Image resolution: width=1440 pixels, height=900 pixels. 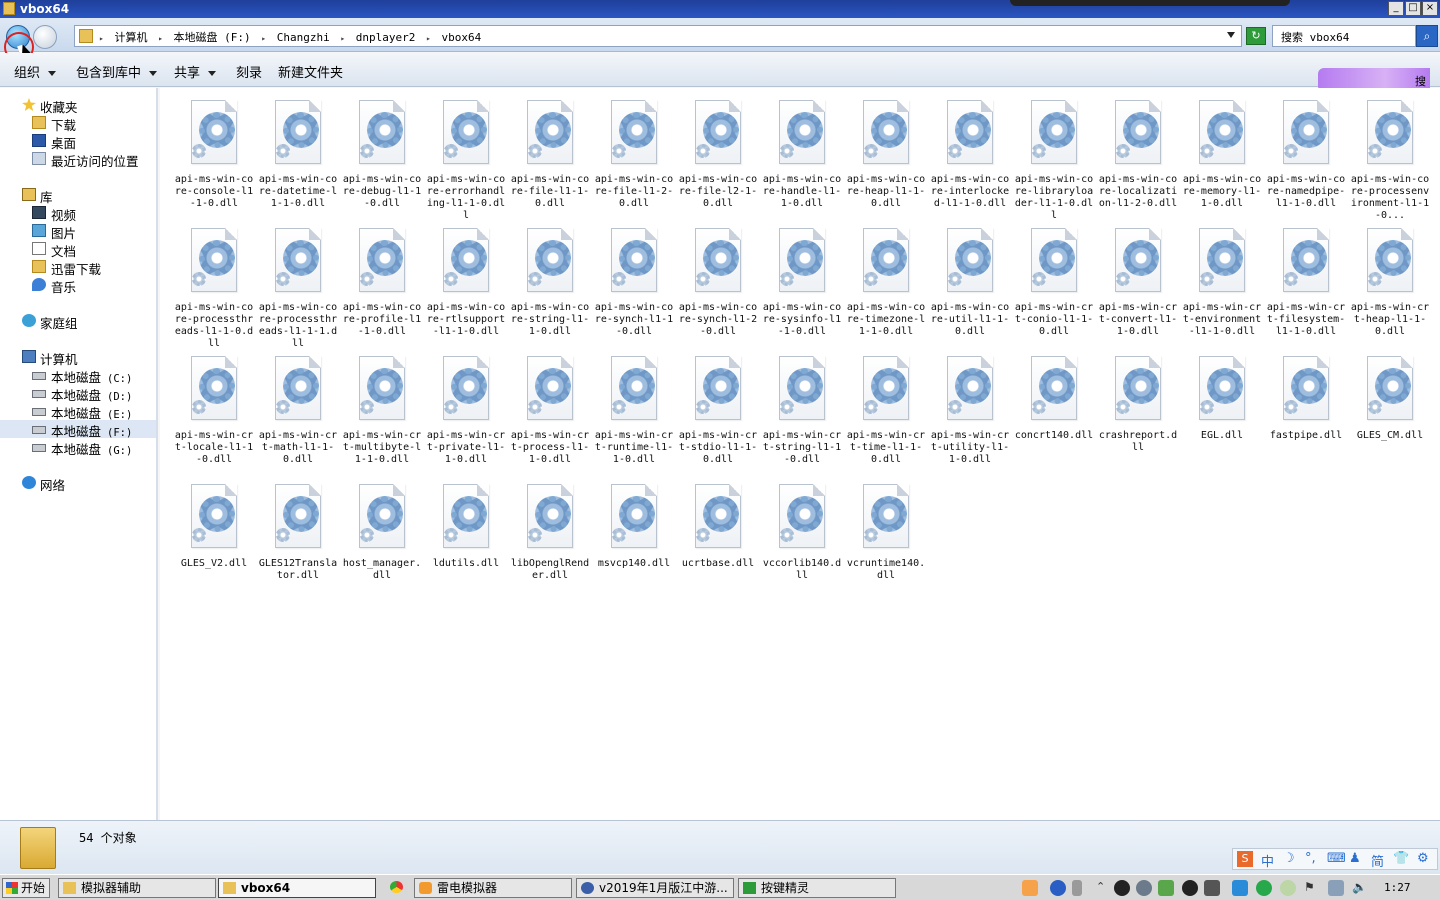 What do you see at coordinates (1396, 8) in the screenshot?
I see `minimize-button: _` at bounding box center [1396, 8].